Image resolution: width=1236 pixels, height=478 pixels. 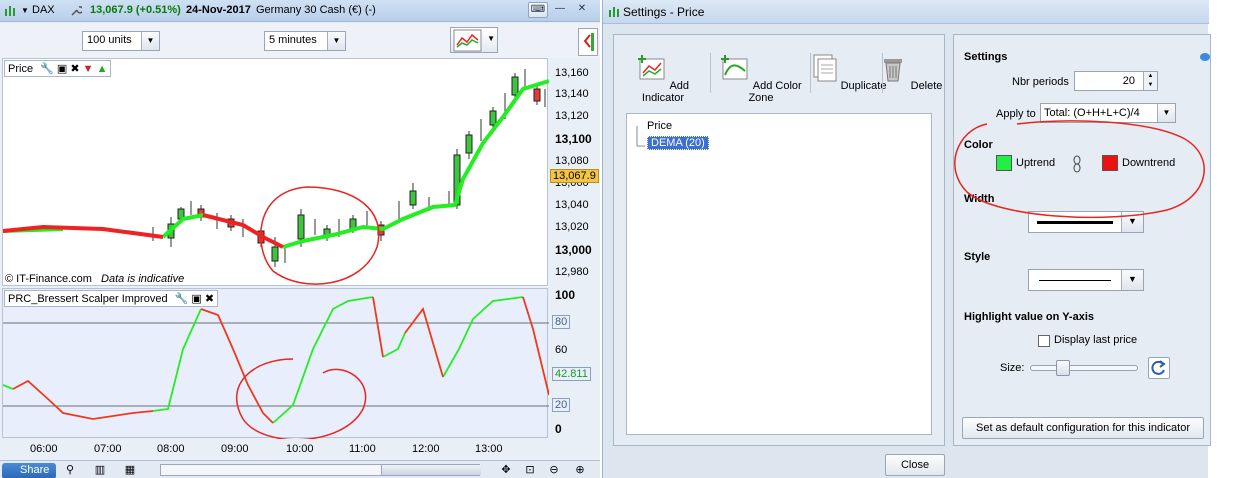 What do you see at coordinates (892, 70) in the screenshot?
I see `trash-icon` at bounding box center [892, 70].